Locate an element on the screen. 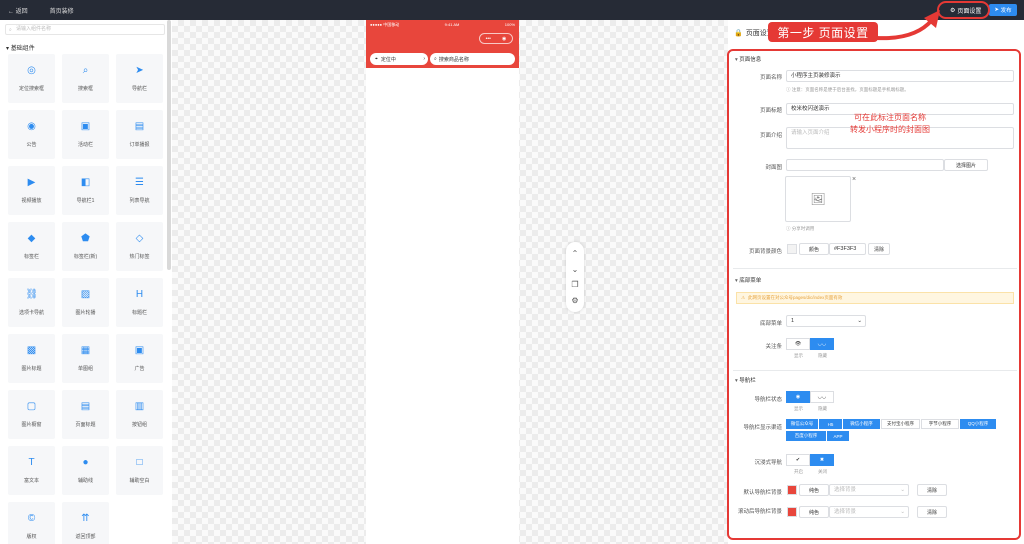 The image size is (1024, 544). bg-color-button: 颜色 is located at coordinates (814, 249).